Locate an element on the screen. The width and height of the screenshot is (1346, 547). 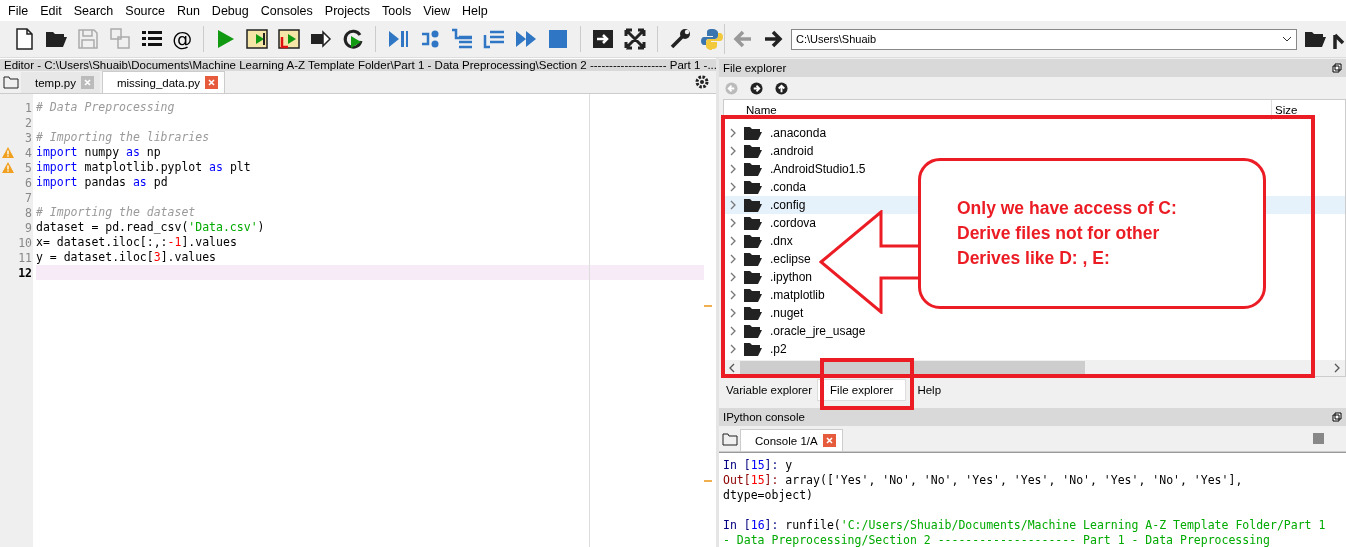
folder-row: .eclipse is located at coordinates (820, 259).